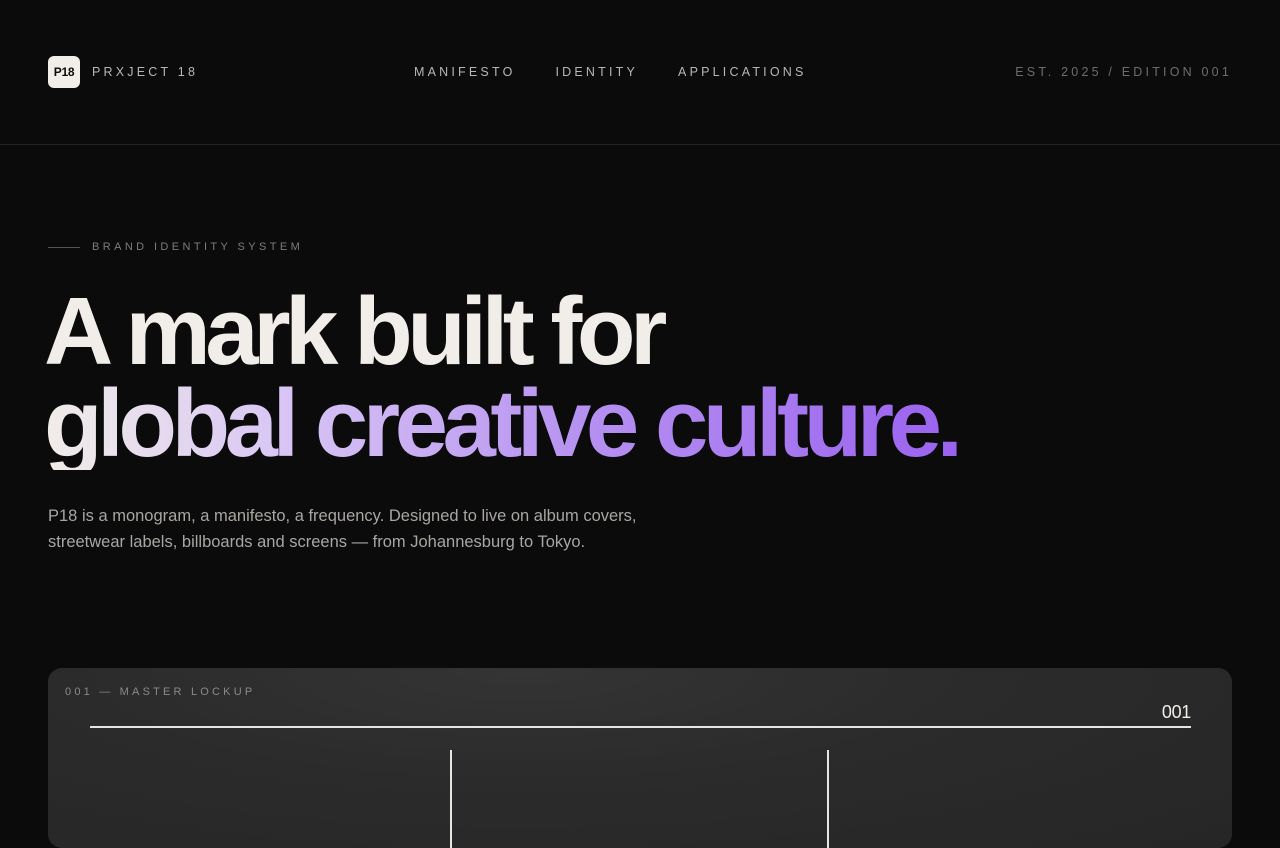  I want to click on headline-line-1: A mark built for, so click(355, 331).